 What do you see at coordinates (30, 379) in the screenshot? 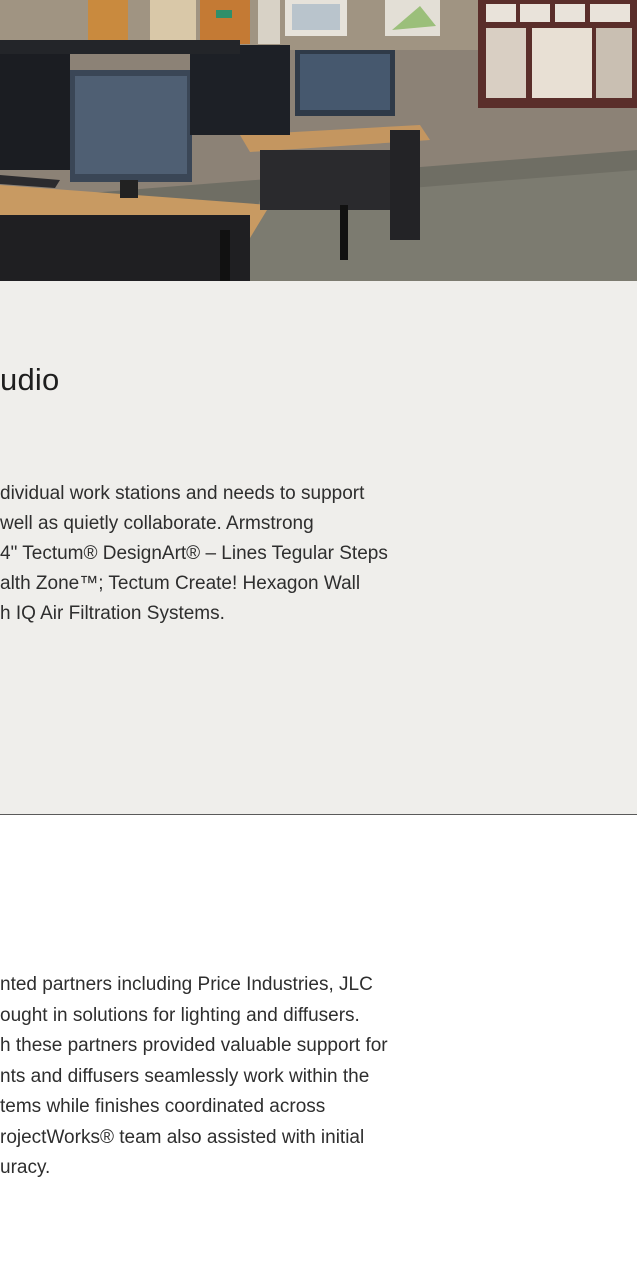
I see `studio-title: udio` at bounding box center [30, 379].